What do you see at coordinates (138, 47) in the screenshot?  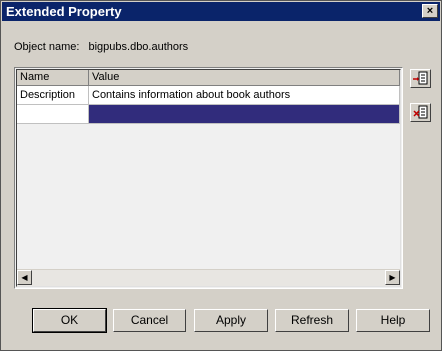 I see `object-name-value: bigpubs.dbo.authors` at bounding box center [138, 47].